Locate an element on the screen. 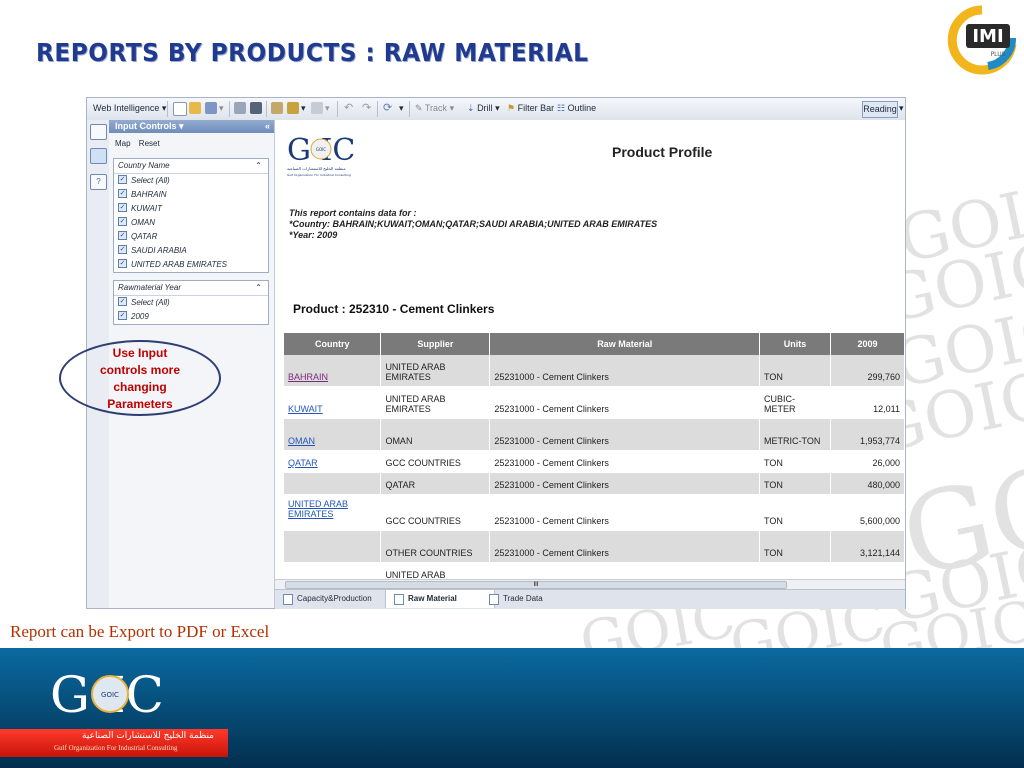 This screenshot has height=768, width=1024. country-option: ✓ KUWAIT is located at coordinates (191, 209).